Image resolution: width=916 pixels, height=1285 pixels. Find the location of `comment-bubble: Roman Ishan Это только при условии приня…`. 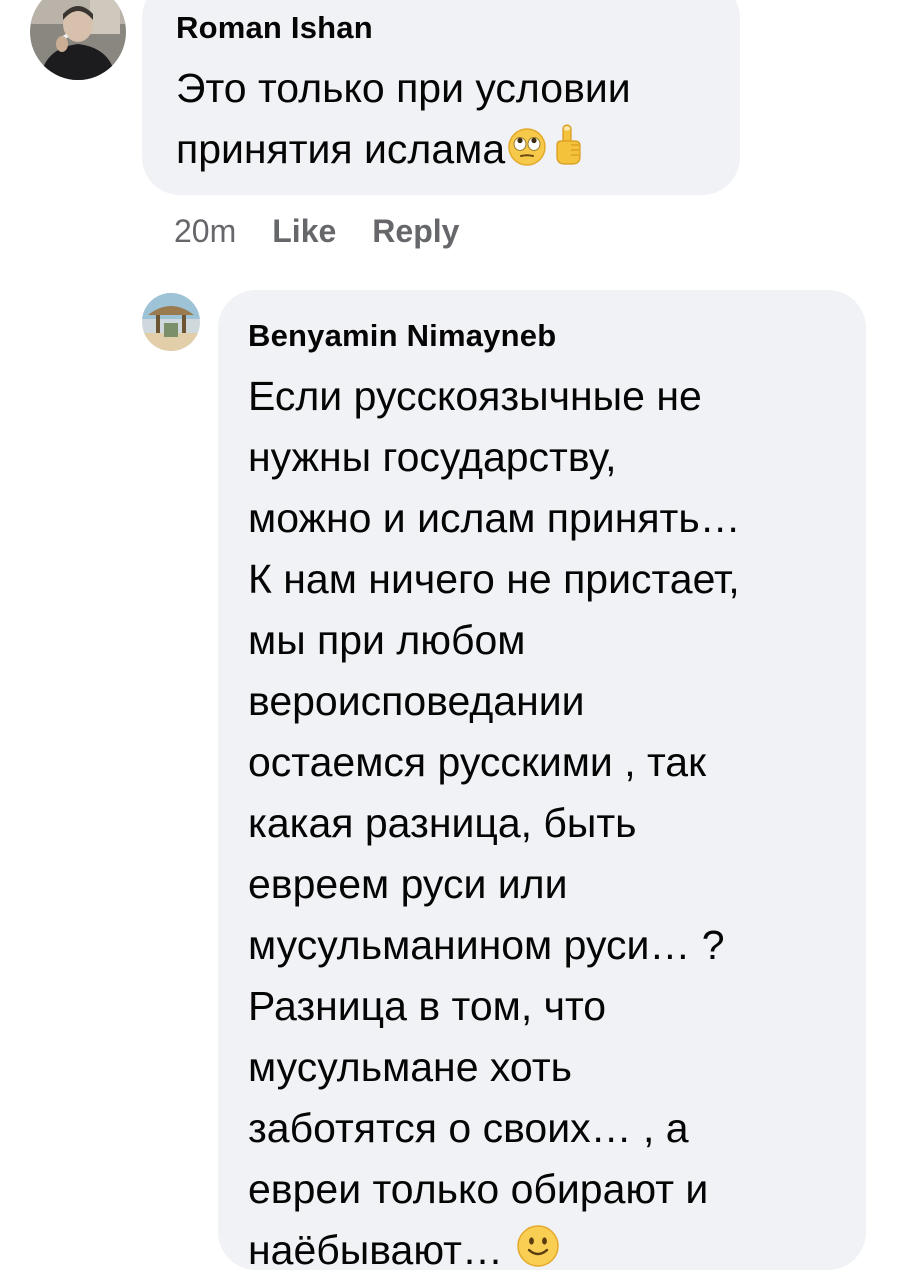

comment-bubble: Roman Ishan Это только при условии приня… is located at coordinates (441, 97).